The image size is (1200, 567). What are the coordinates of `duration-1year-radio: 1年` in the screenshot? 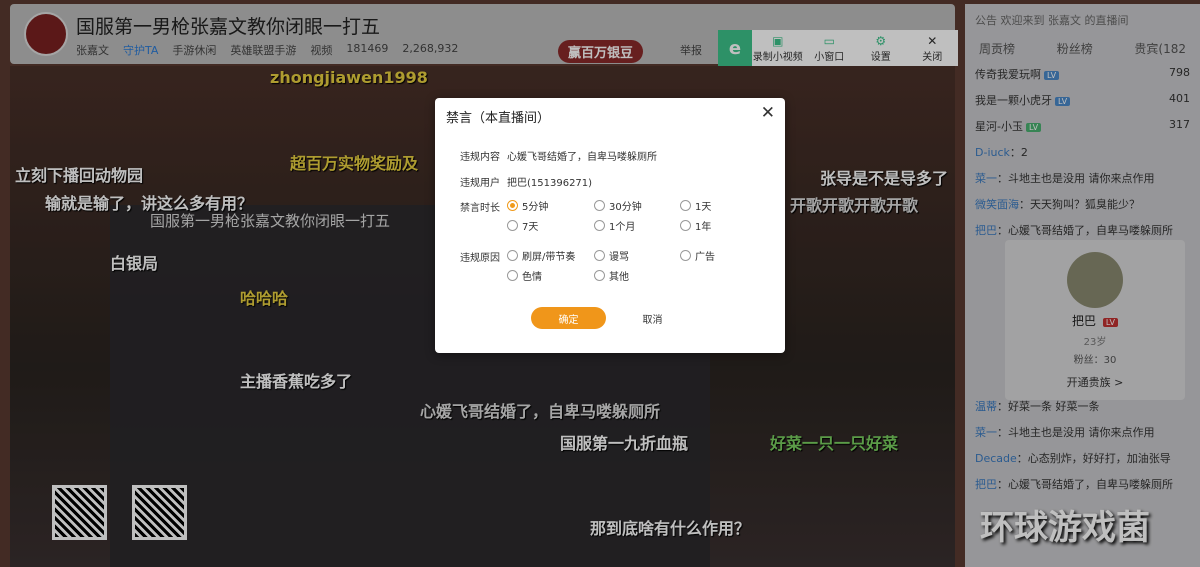 It's located at (695, 225).